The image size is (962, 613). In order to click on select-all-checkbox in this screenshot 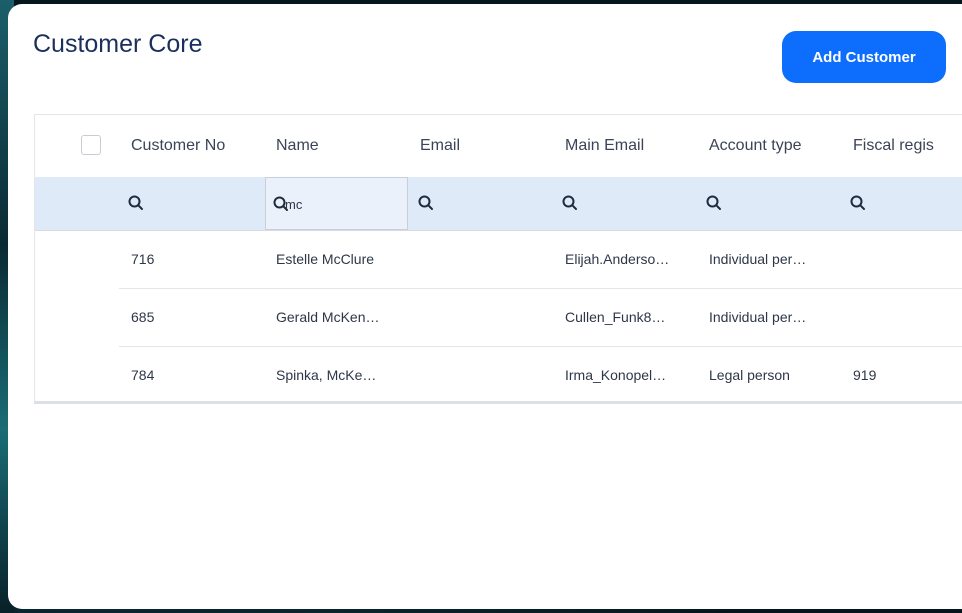, I will do `click(91, 145)`.